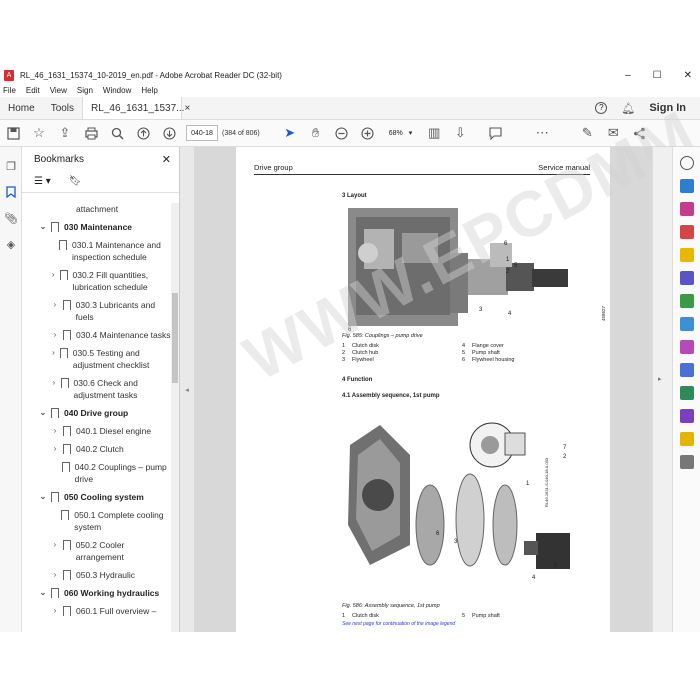  I want to click on bookmark-item: › 030.6 Check and adjustment tasks, so click(97, 389).